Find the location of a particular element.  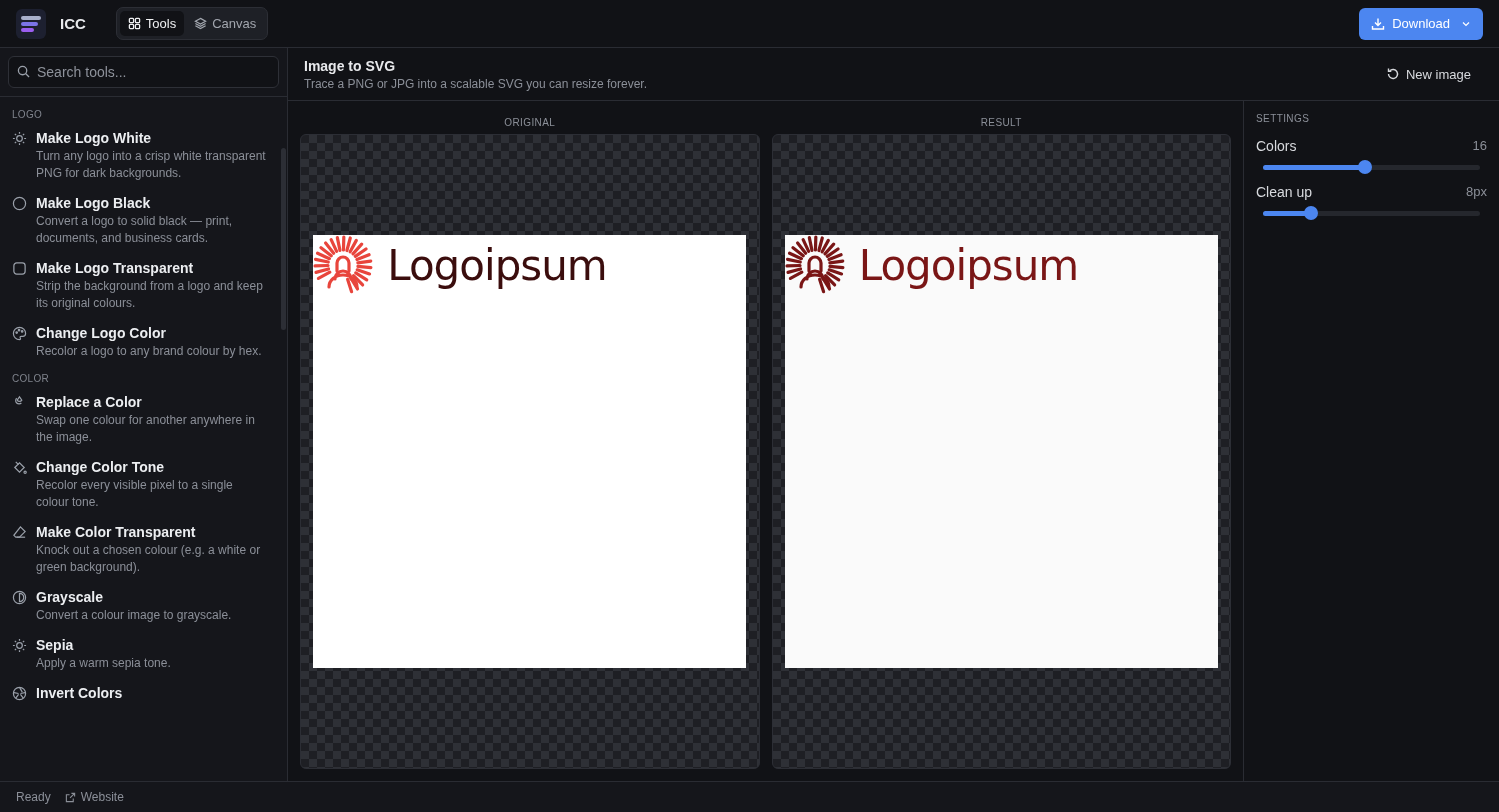

grid-icon is located at coordinates (134, 23).